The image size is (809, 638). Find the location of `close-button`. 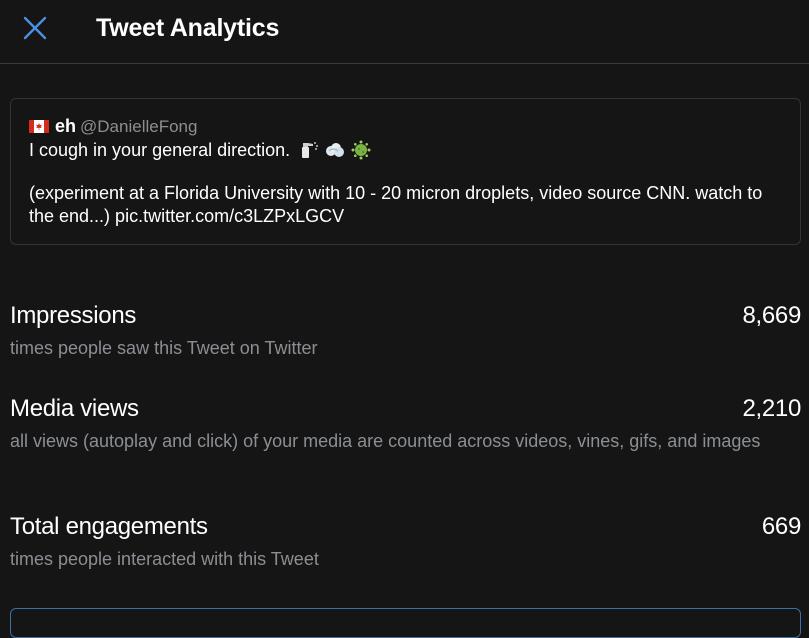

close-button is located at coordinates (35, 28).